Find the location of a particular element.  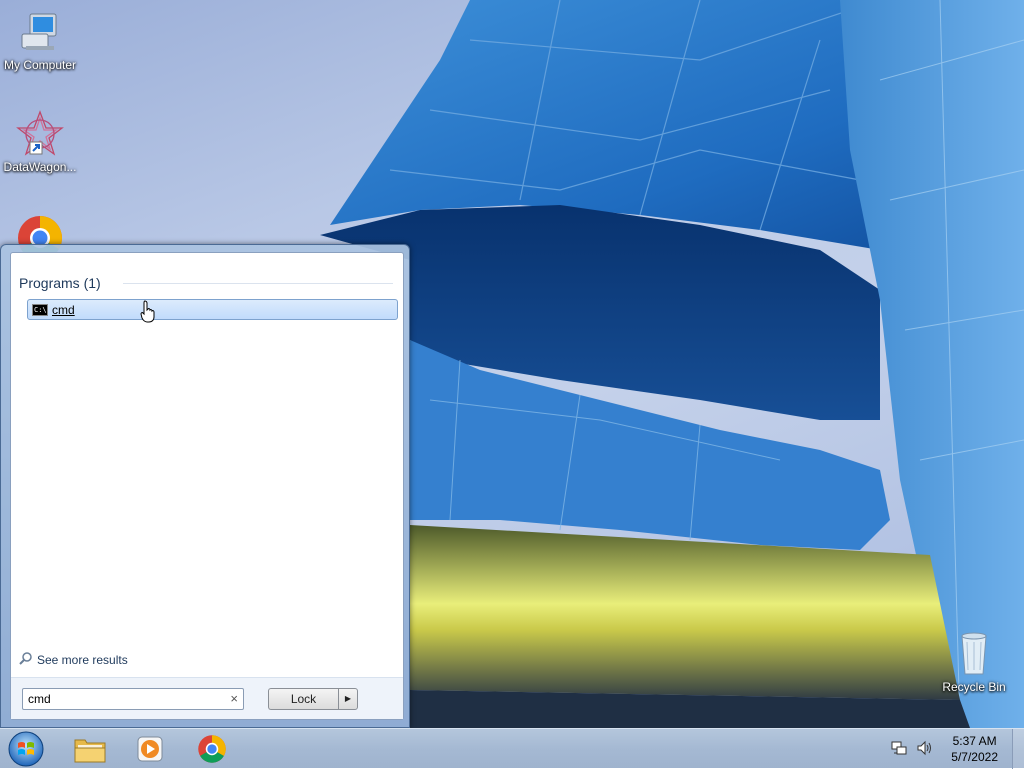

desktop-icon-recycle-bin: Recycle Bin is located at coordinates (974, 662).